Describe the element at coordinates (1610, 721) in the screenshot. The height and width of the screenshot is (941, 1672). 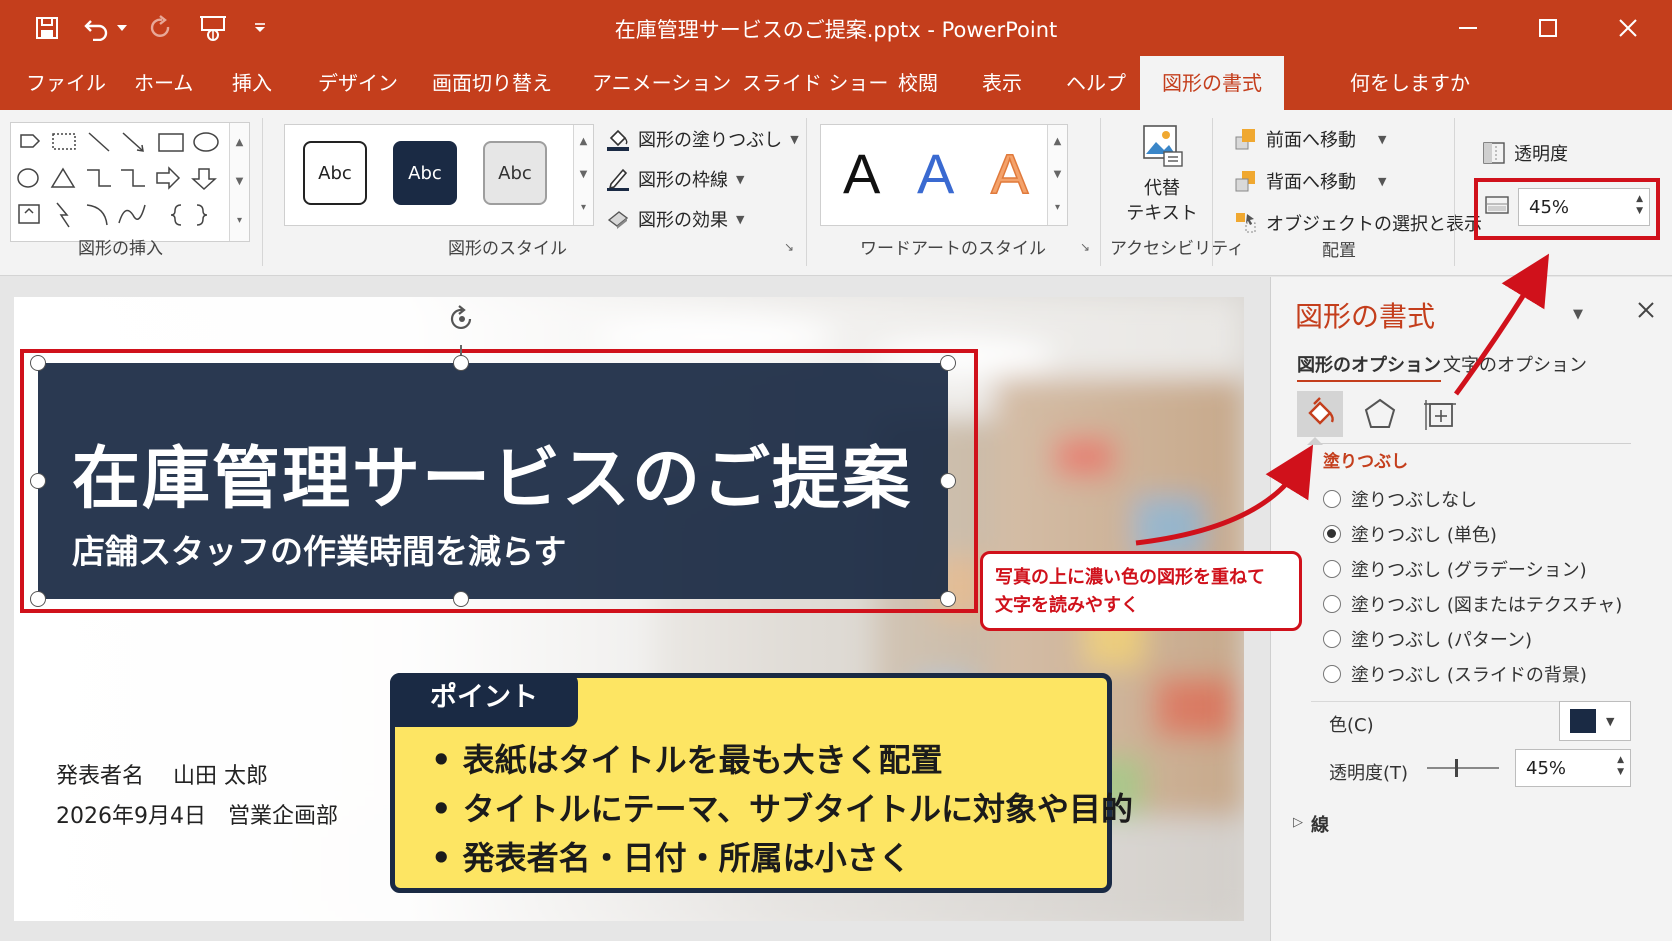
I see `chevron-down-icon: ▼` at that location.